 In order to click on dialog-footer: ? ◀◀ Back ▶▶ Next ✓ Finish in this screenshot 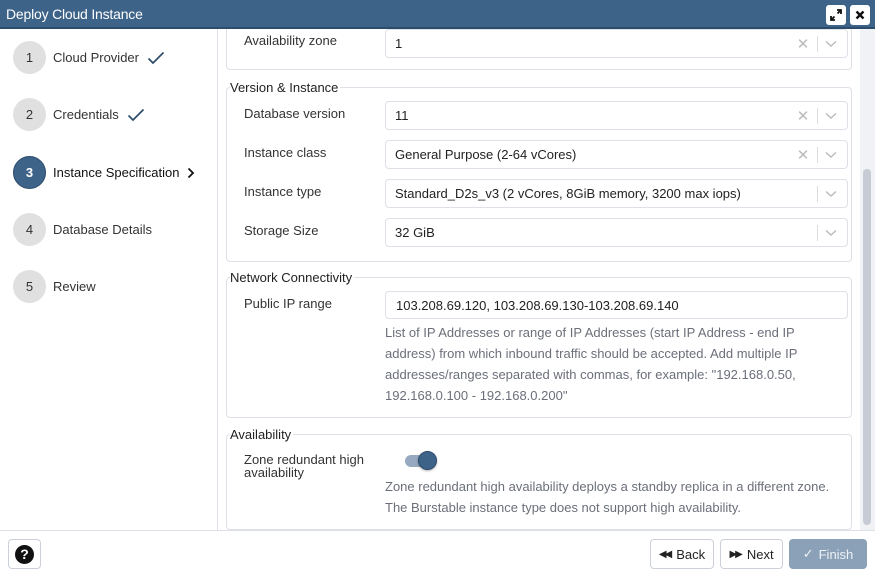, I will do `click(437, 554)`.